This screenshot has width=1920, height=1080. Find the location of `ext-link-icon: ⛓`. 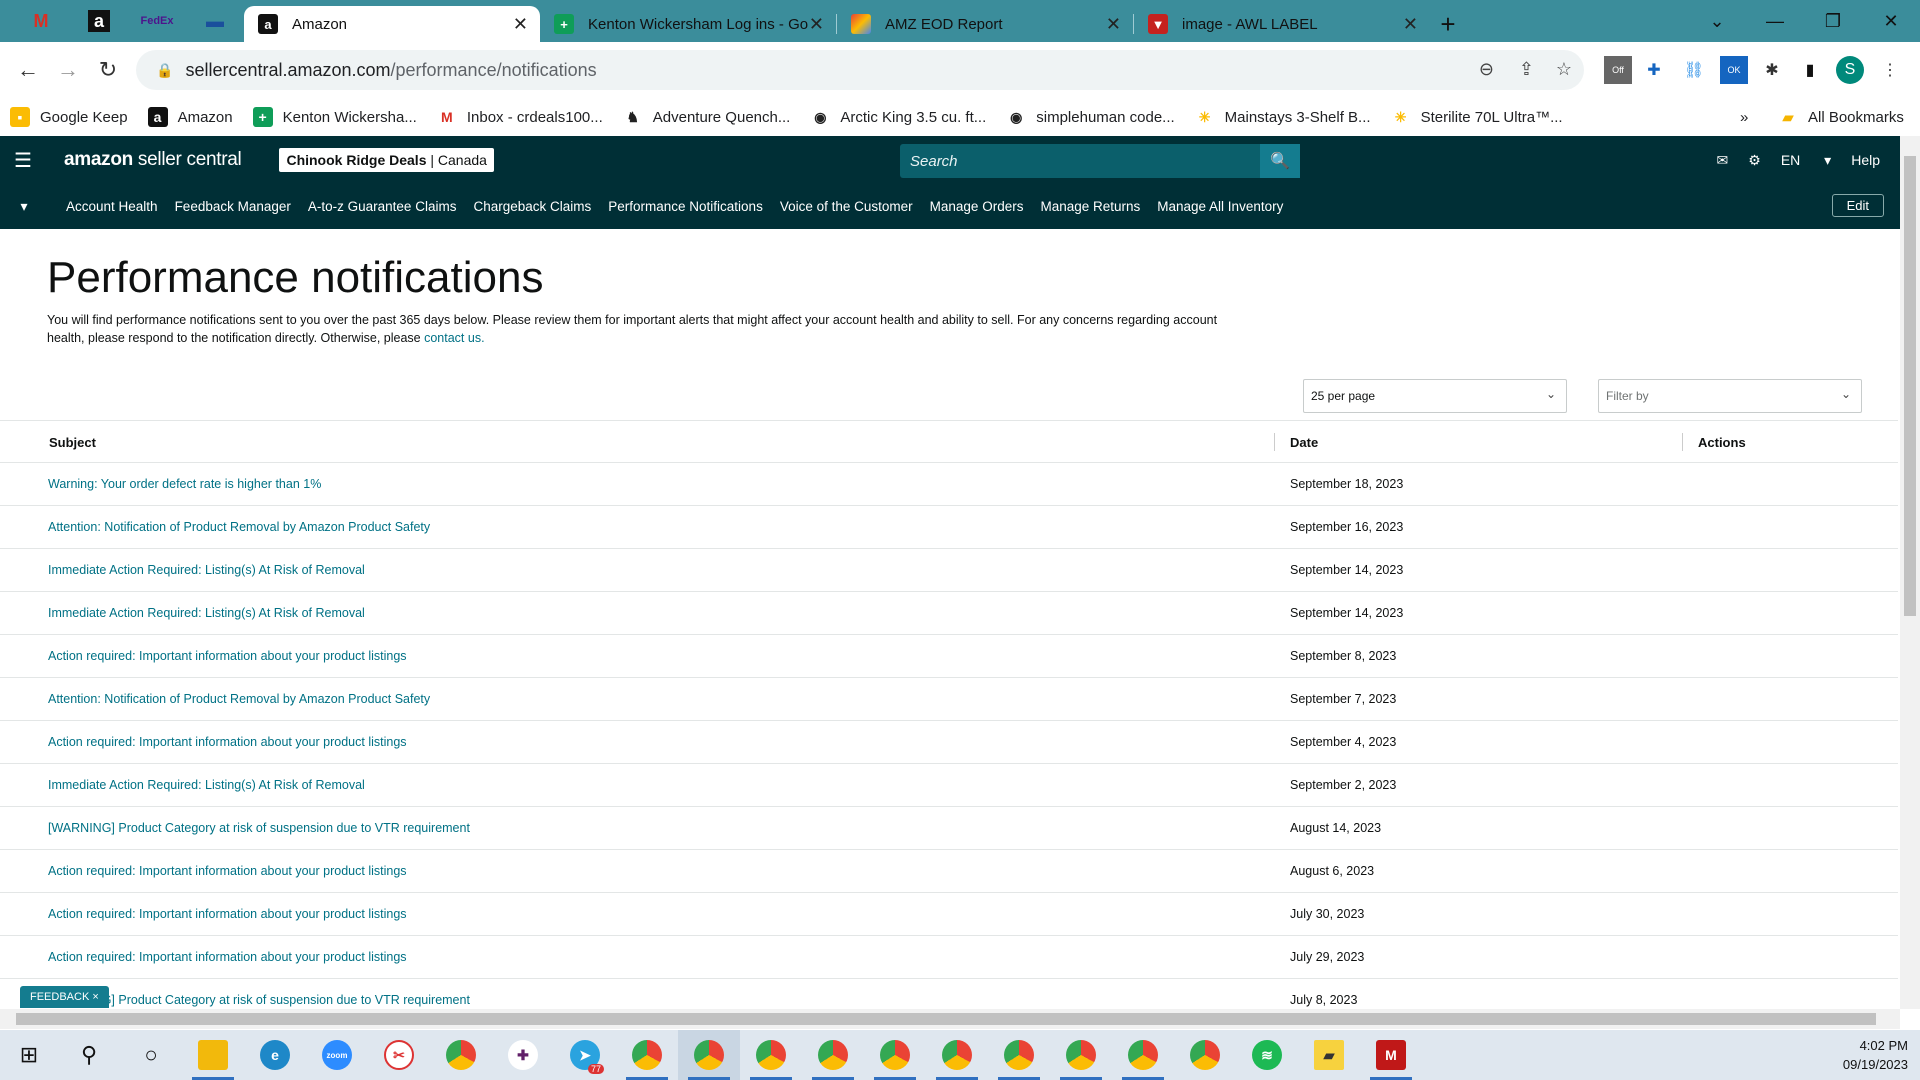

ext-link-icon: ⛓ is located at coordinates (1694, 70).